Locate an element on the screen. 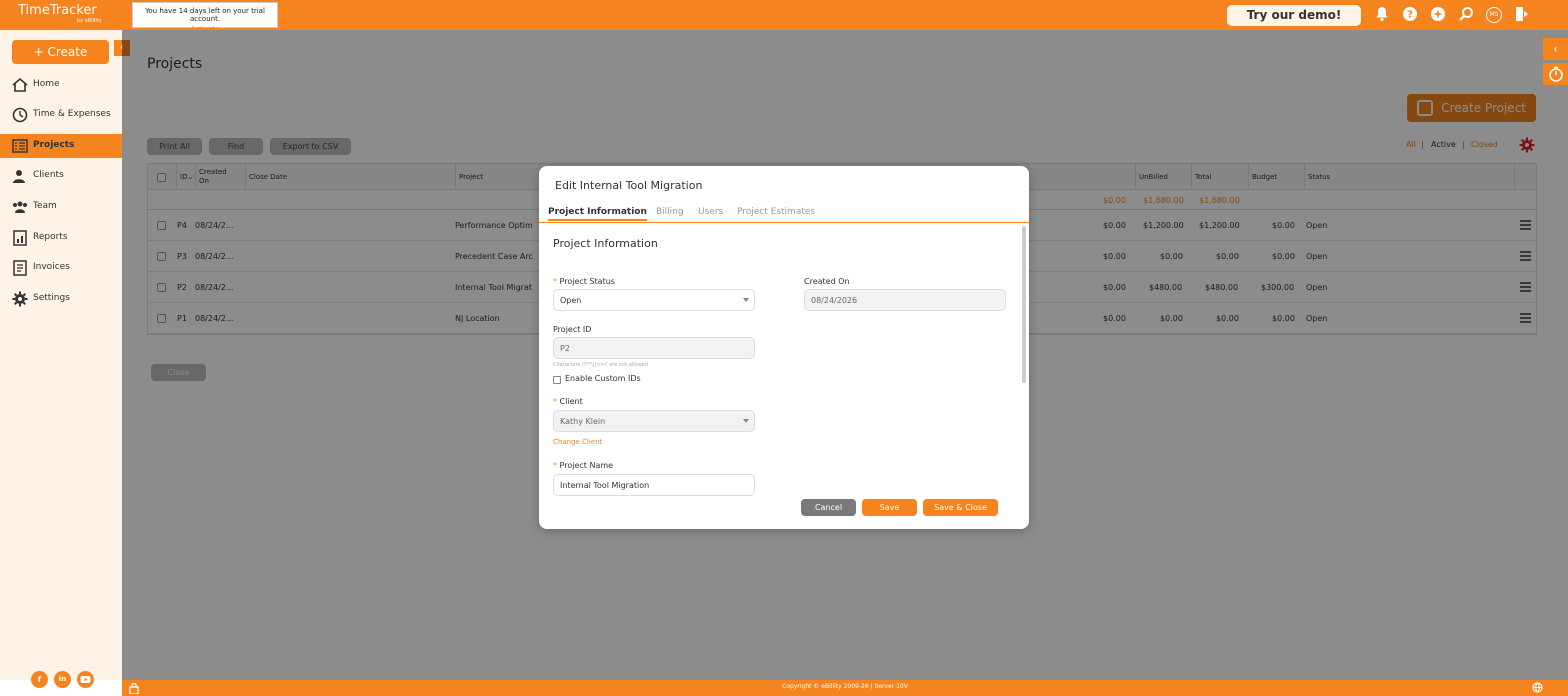  bell-icon is located at coordinates (1383, 15).